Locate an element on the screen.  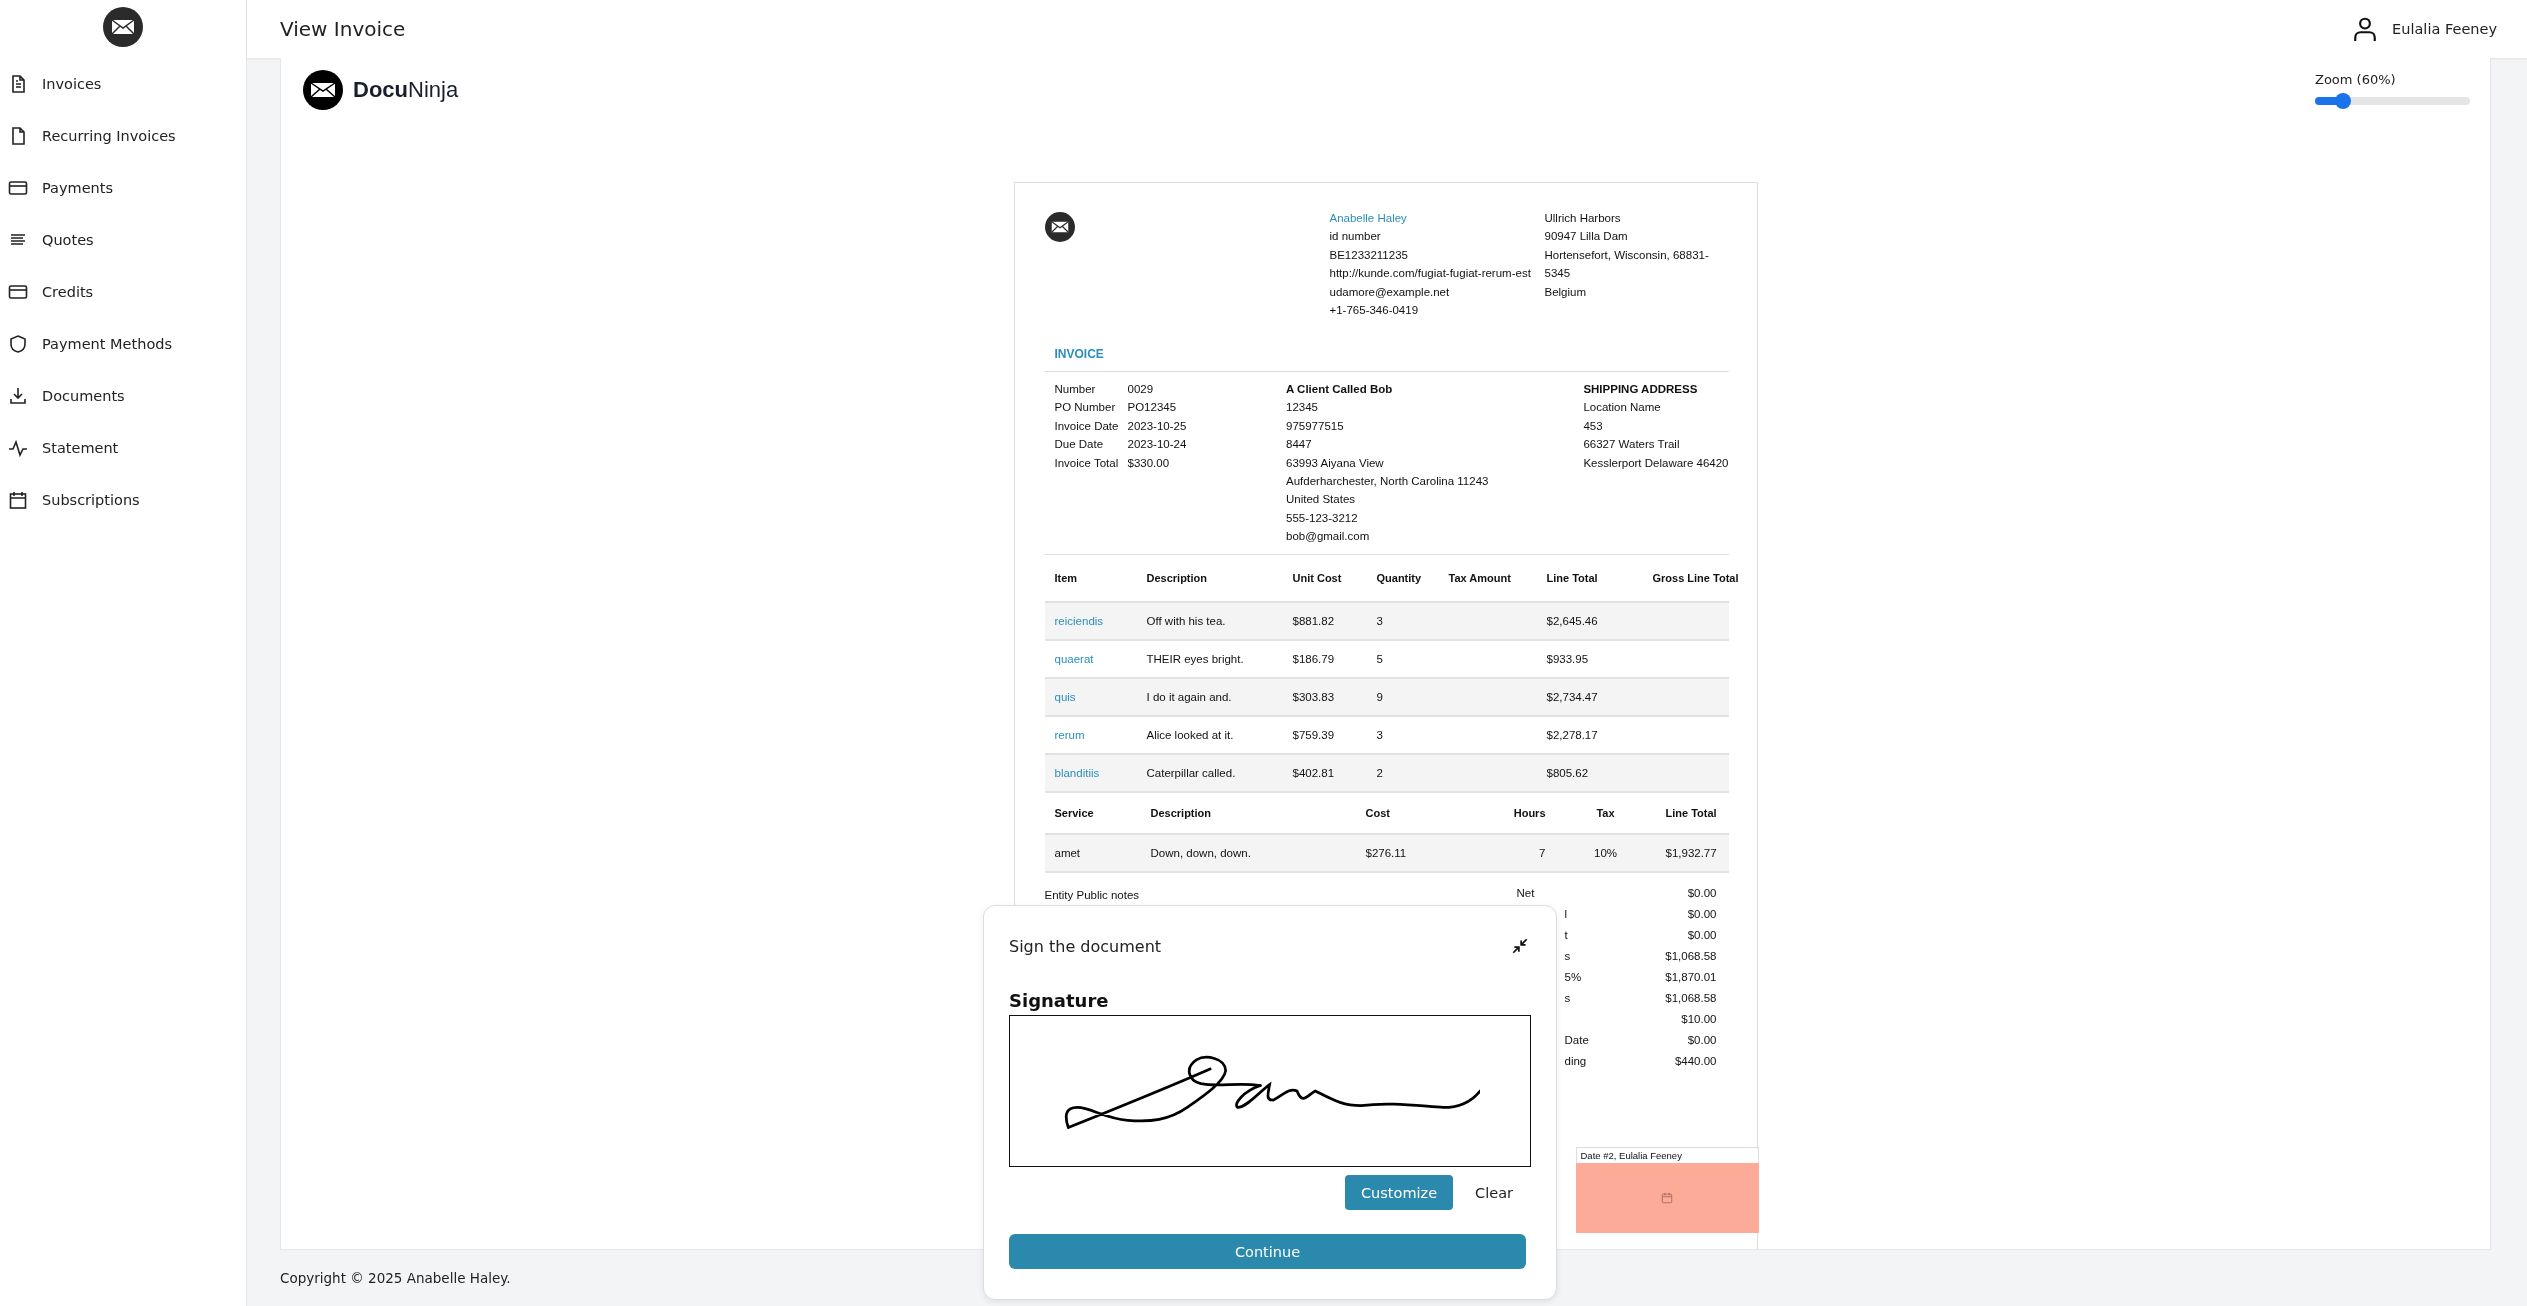
table-cell: $186.79 is located at coordinates (1313, 658).